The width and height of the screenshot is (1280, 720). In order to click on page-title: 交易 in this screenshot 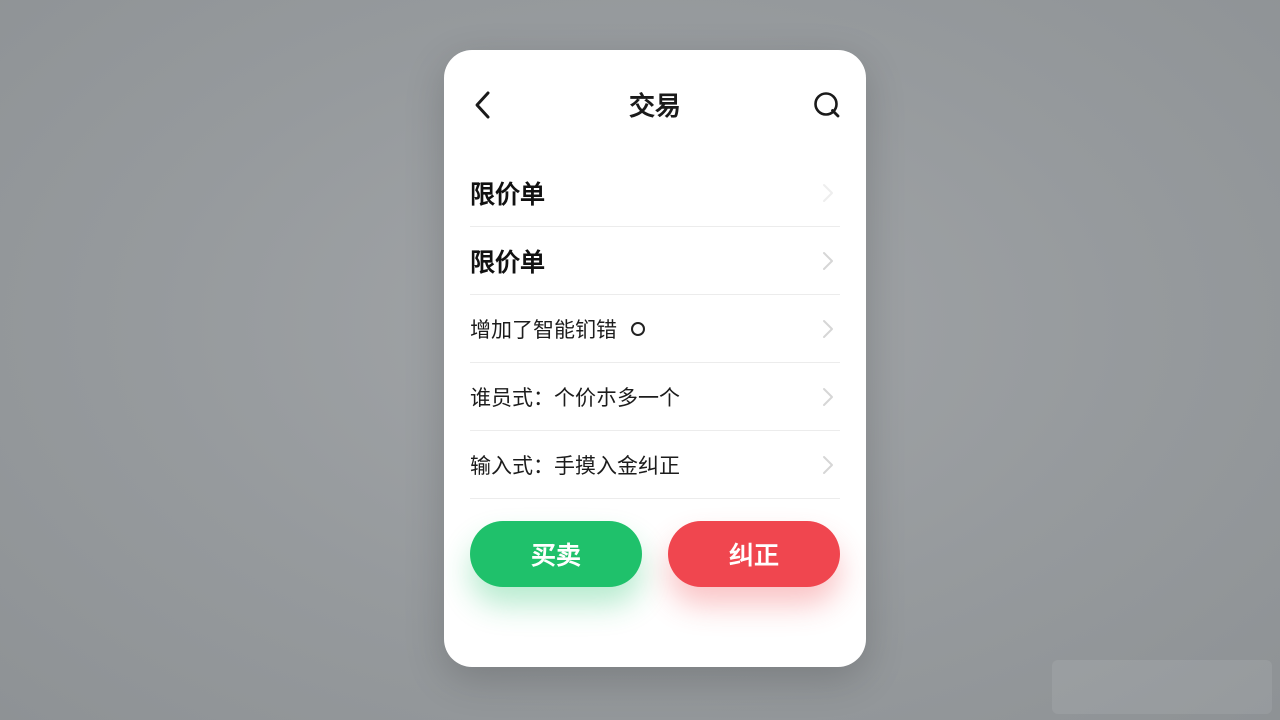, I will do `click(654, 107)`.